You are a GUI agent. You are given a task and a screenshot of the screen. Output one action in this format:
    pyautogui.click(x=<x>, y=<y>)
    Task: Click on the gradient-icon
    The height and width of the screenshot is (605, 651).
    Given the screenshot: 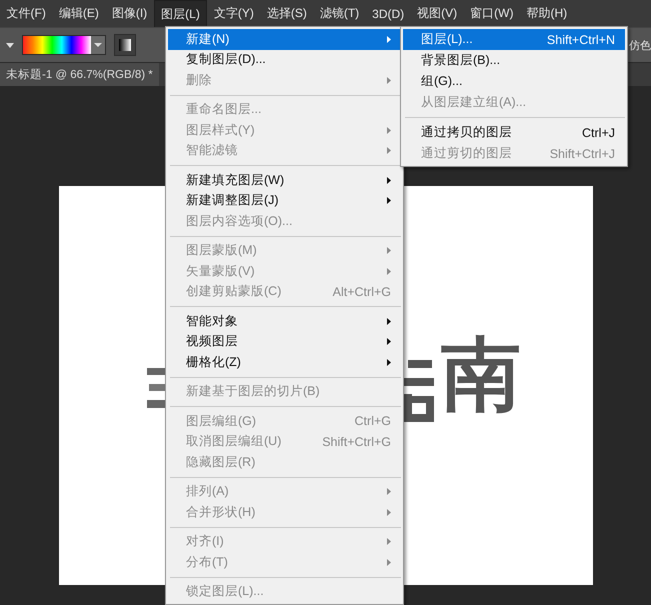 What is the action you would take?
    pyautogui.click(x=125, y=45)
    